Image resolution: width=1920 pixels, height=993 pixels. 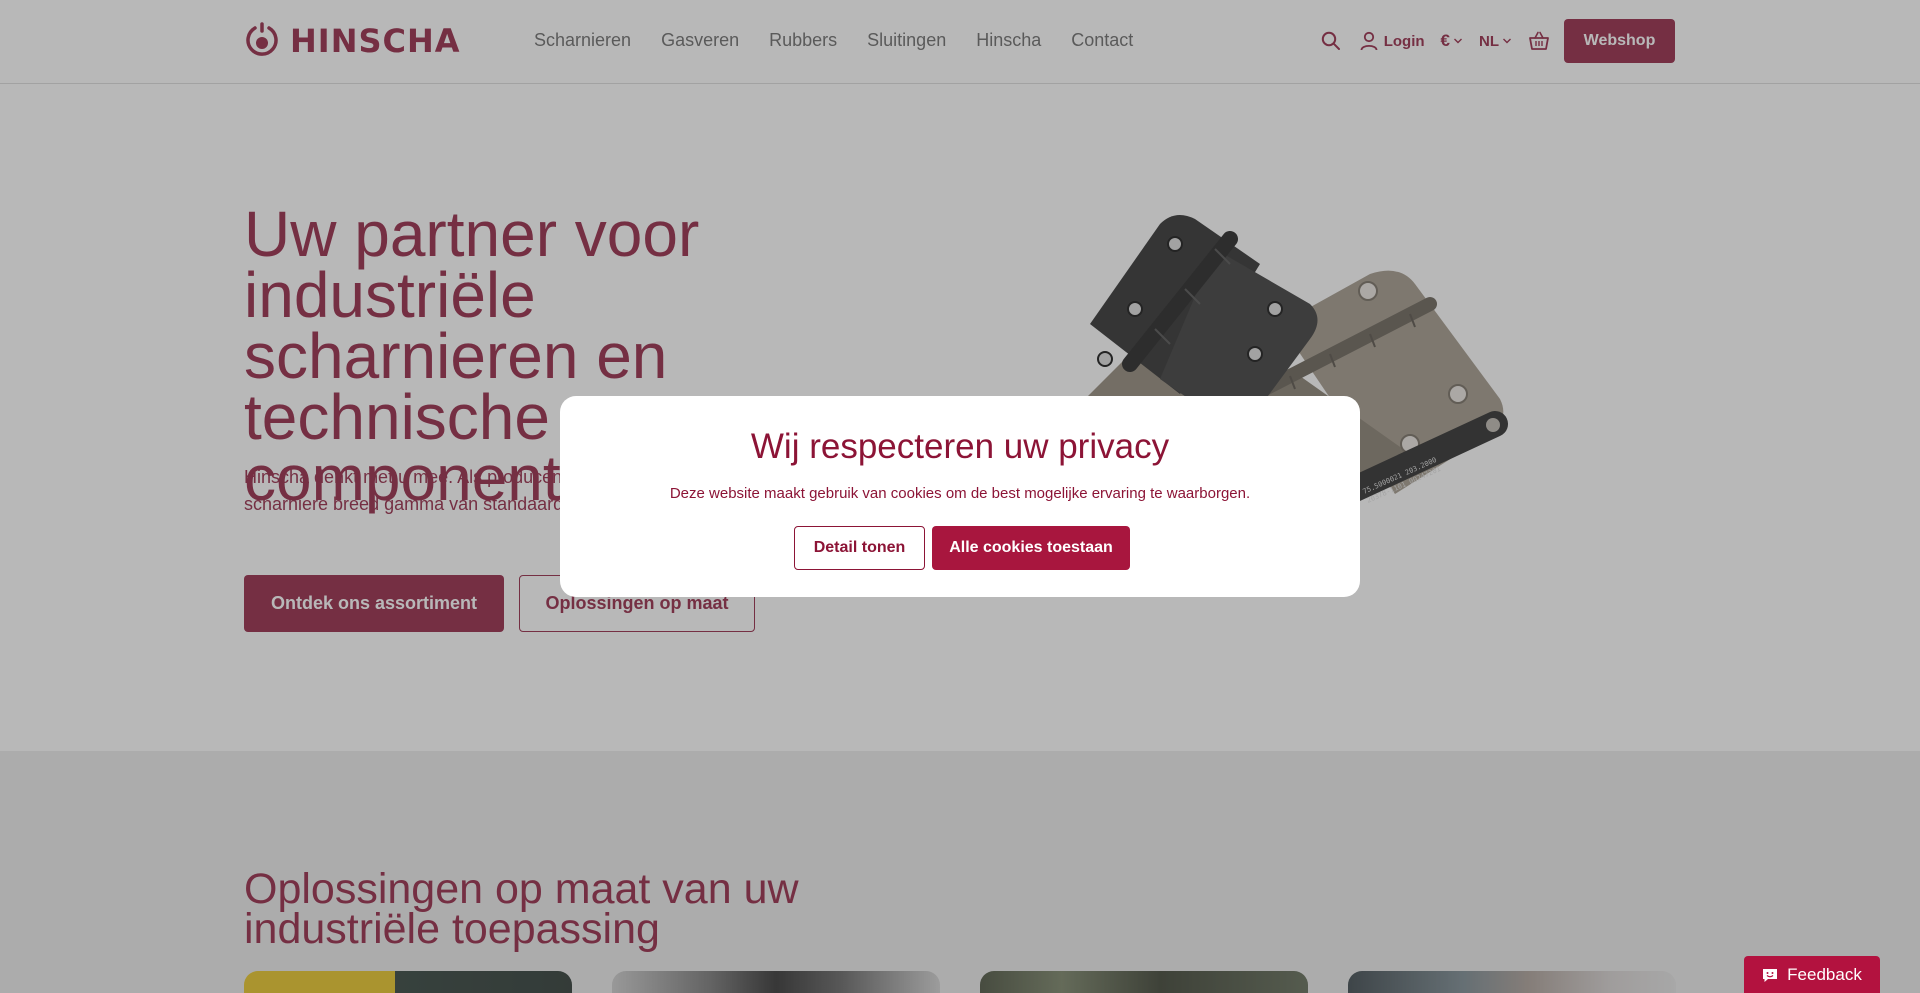 What do you see at coordinates (1824, 974) in the screenshot?
I see `feedback-label: Feedback` at bounding box center [1824, 974].